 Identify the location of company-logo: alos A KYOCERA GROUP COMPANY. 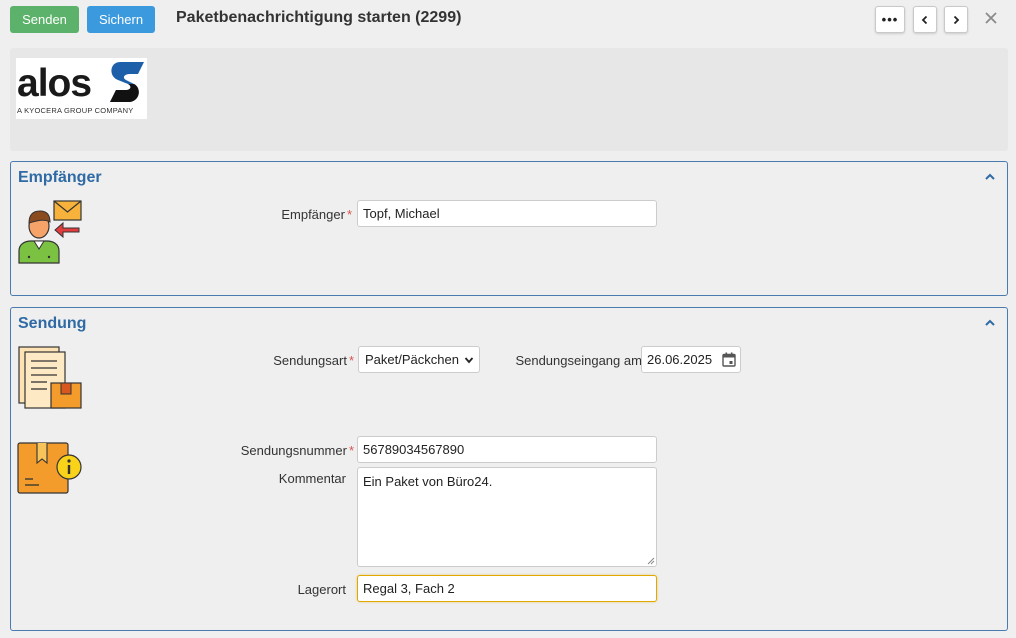
(81, 88).